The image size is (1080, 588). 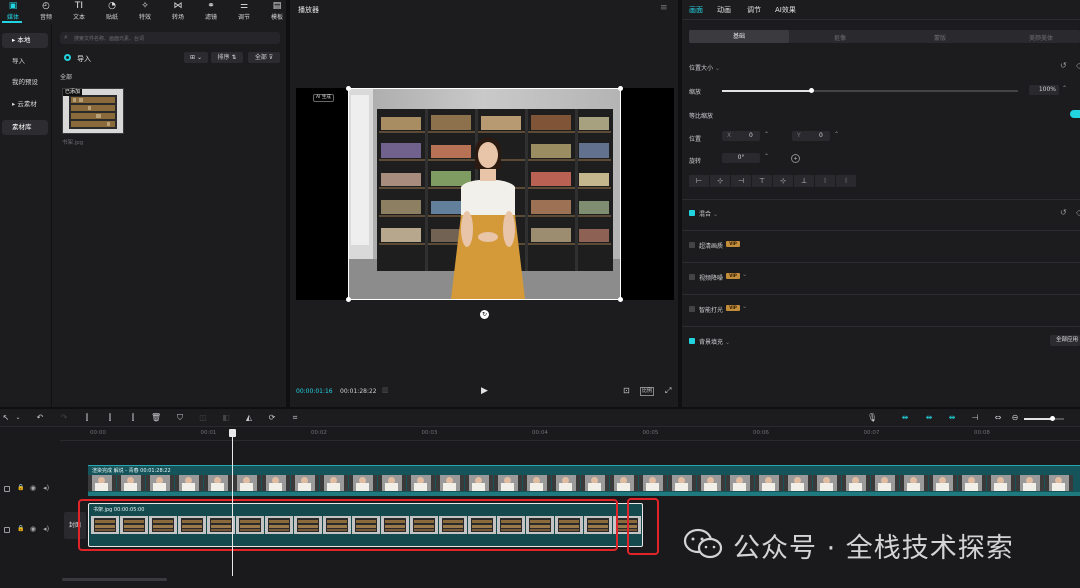 What do you see at coordinates (25, 127) in the screenshot?
I see `sidebar-item-library: 素材库` at bounding box center [25, 127].